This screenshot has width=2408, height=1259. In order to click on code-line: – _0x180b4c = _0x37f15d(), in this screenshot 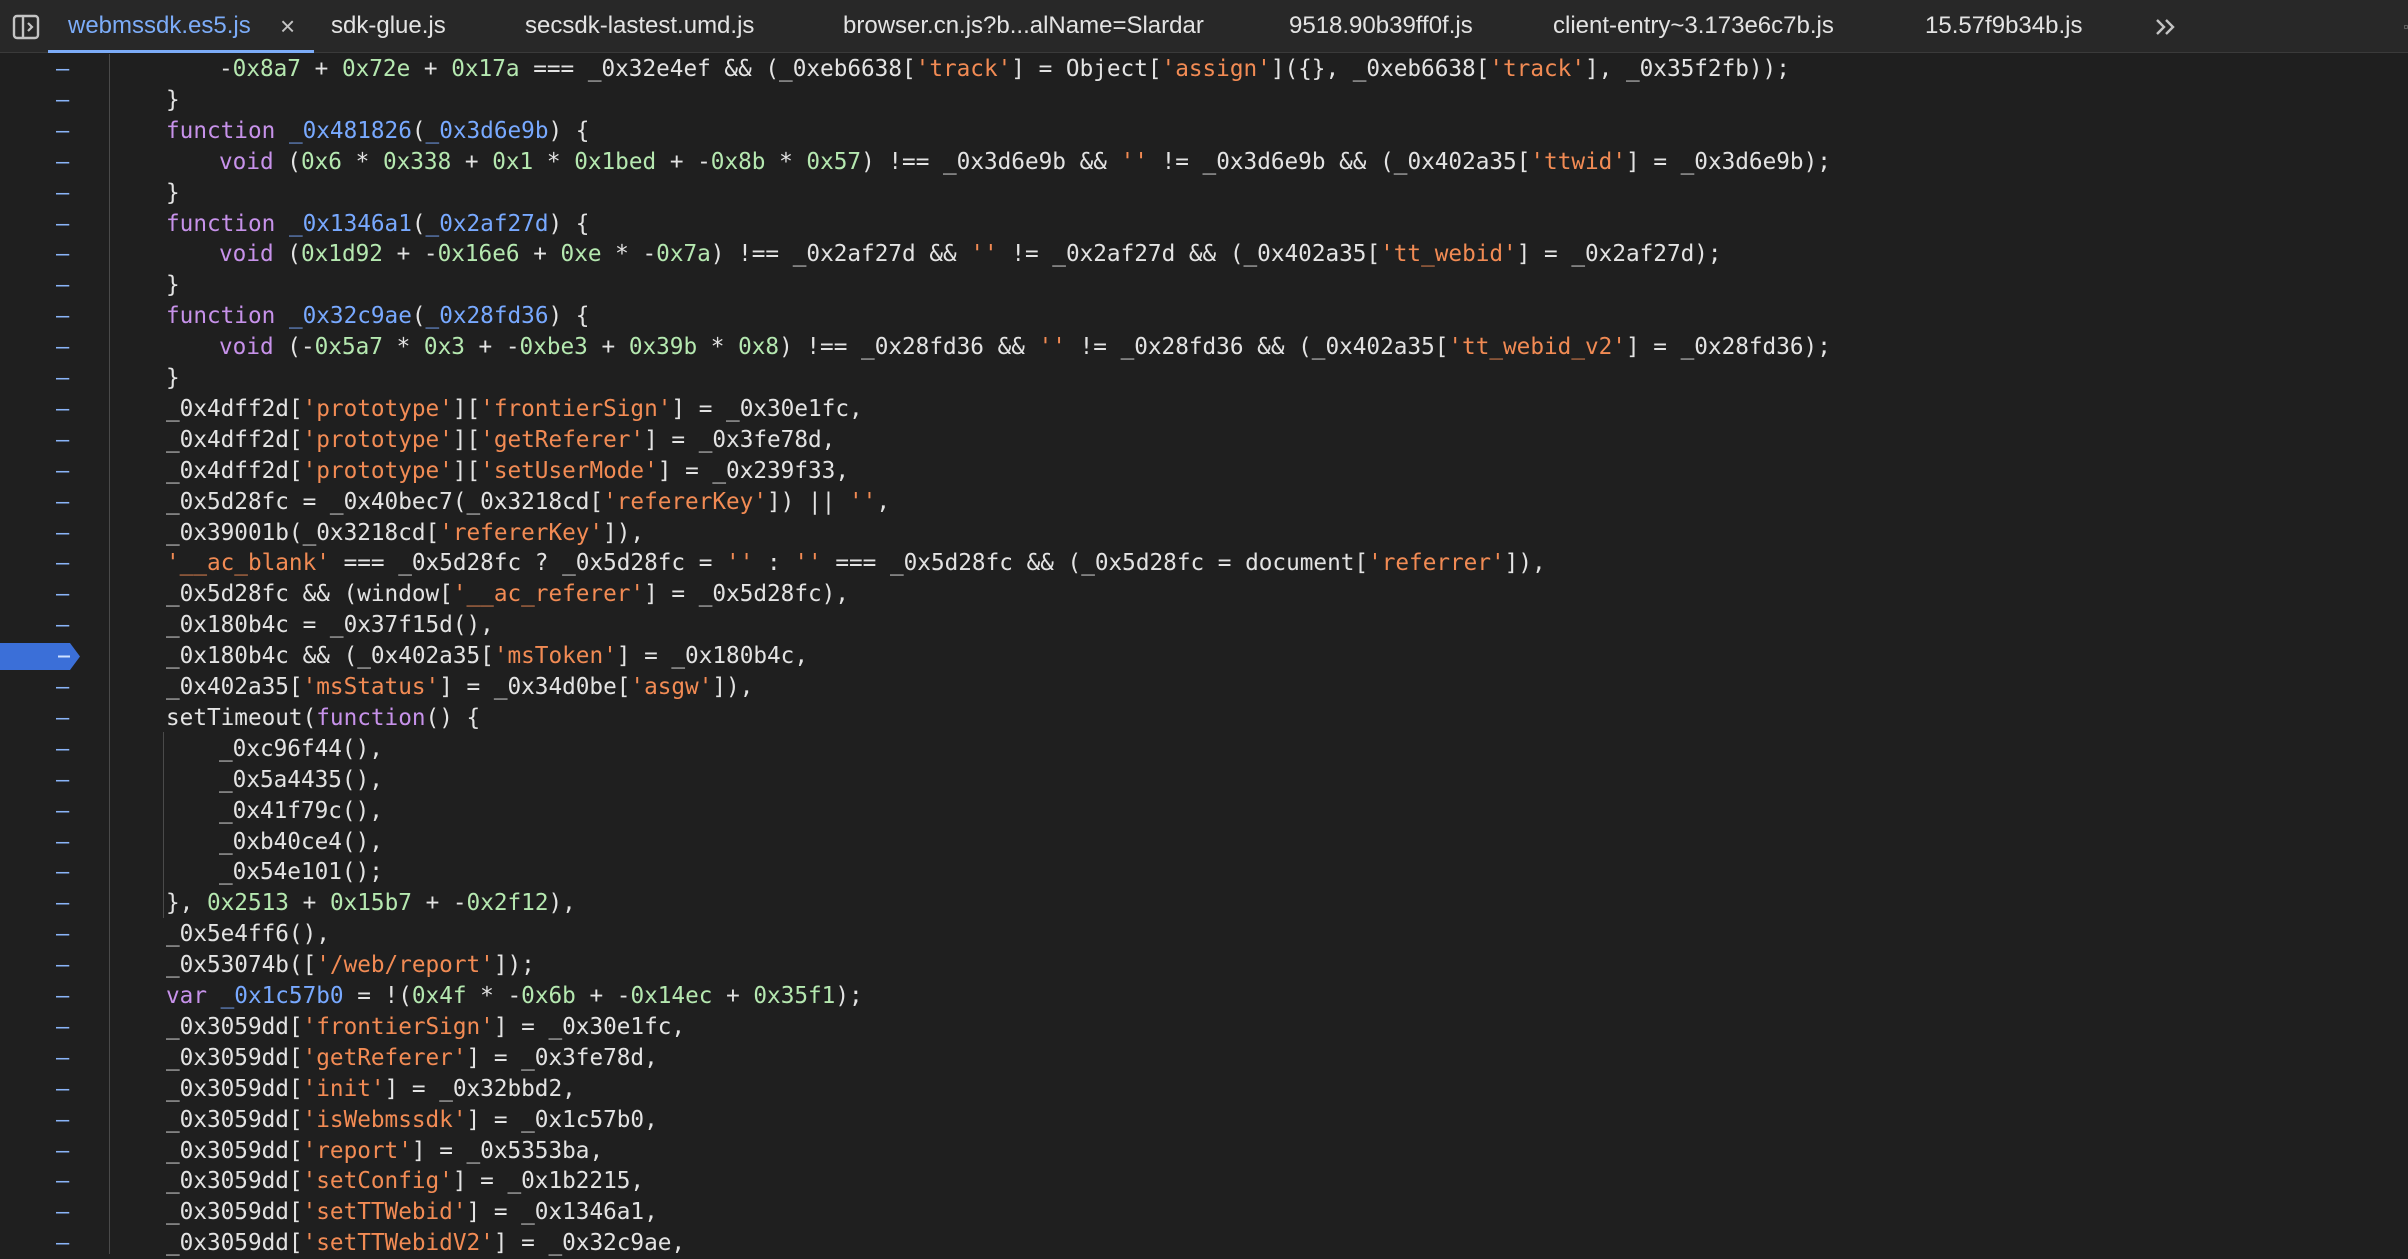, I will do `click(1204, 625)`.